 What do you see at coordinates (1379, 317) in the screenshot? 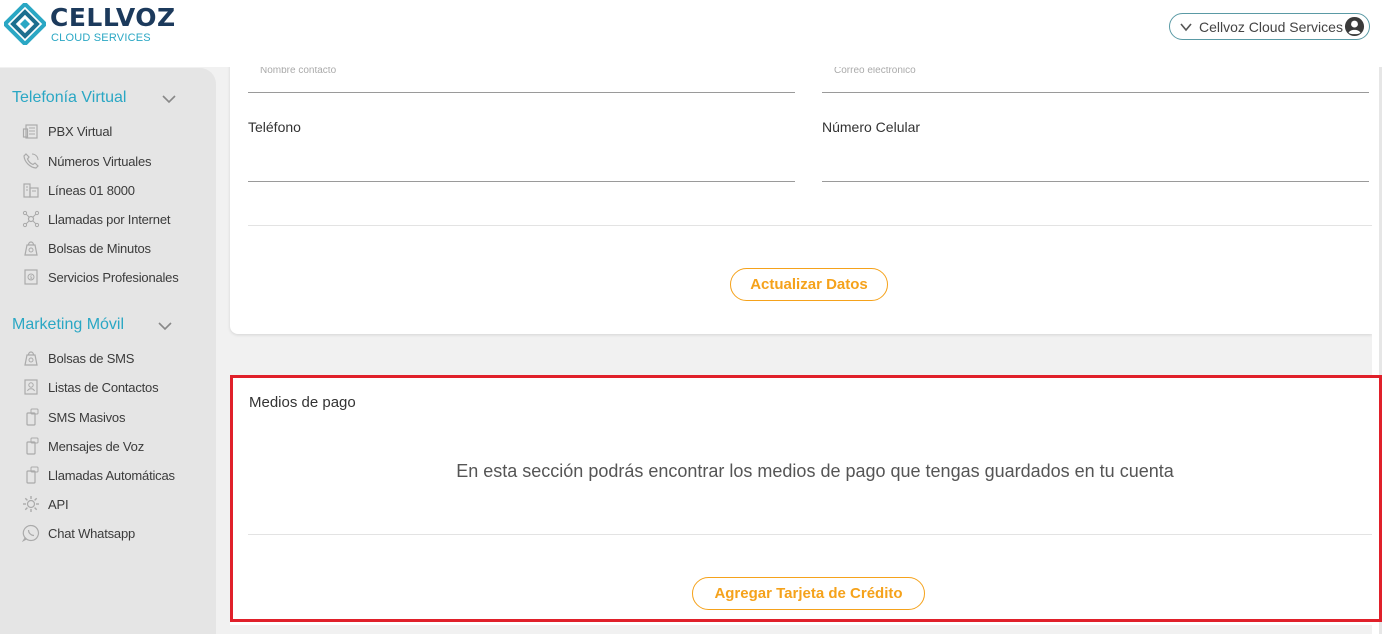
I see `page-scrollbar` at bounding box center [1379, 317].